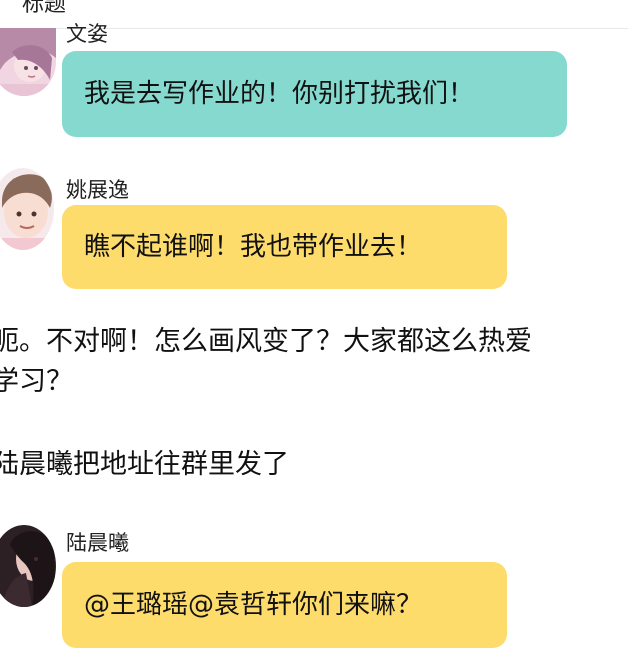  I want to click on message-text: 瞧不起谁啊！我也带作业去！, so click(253, 247).